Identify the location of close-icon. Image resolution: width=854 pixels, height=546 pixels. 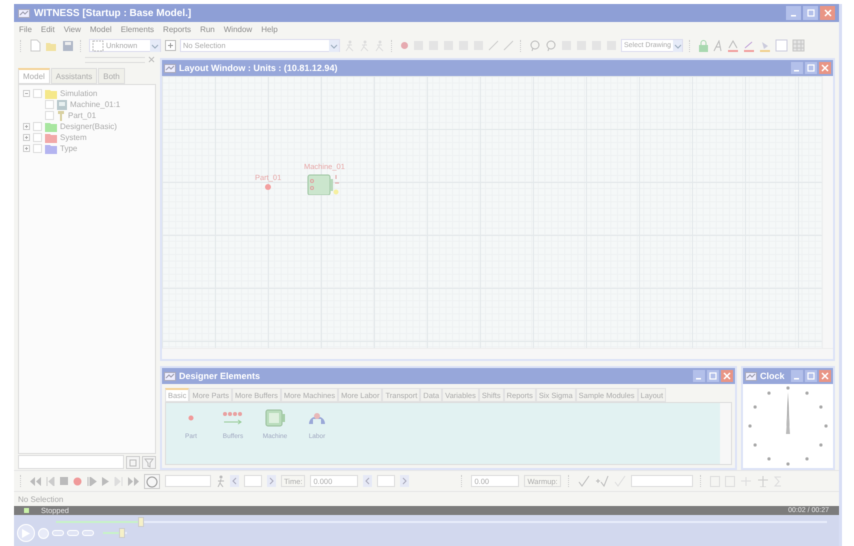
(151, 59).